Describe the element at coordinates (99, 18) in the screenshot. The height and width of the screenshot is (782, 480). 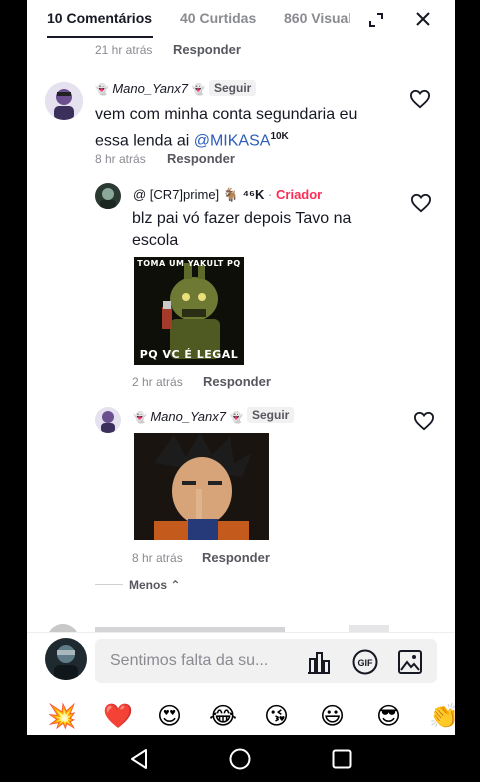
I see `tab-comments: 10 Comentários` at that location.